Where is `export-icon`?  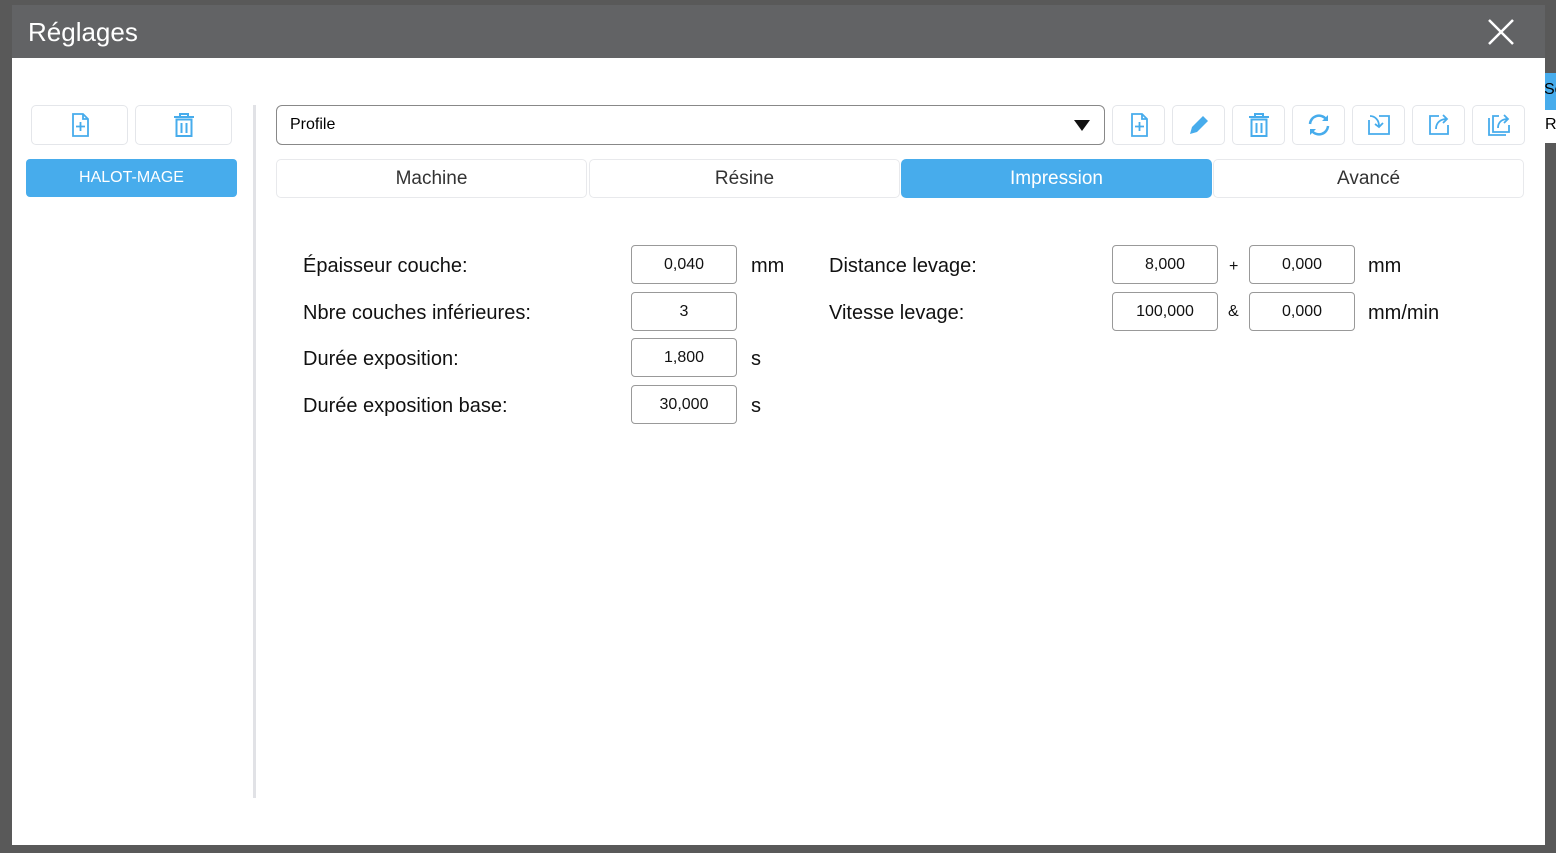
export-icon is located at coordinates (1438, 124).